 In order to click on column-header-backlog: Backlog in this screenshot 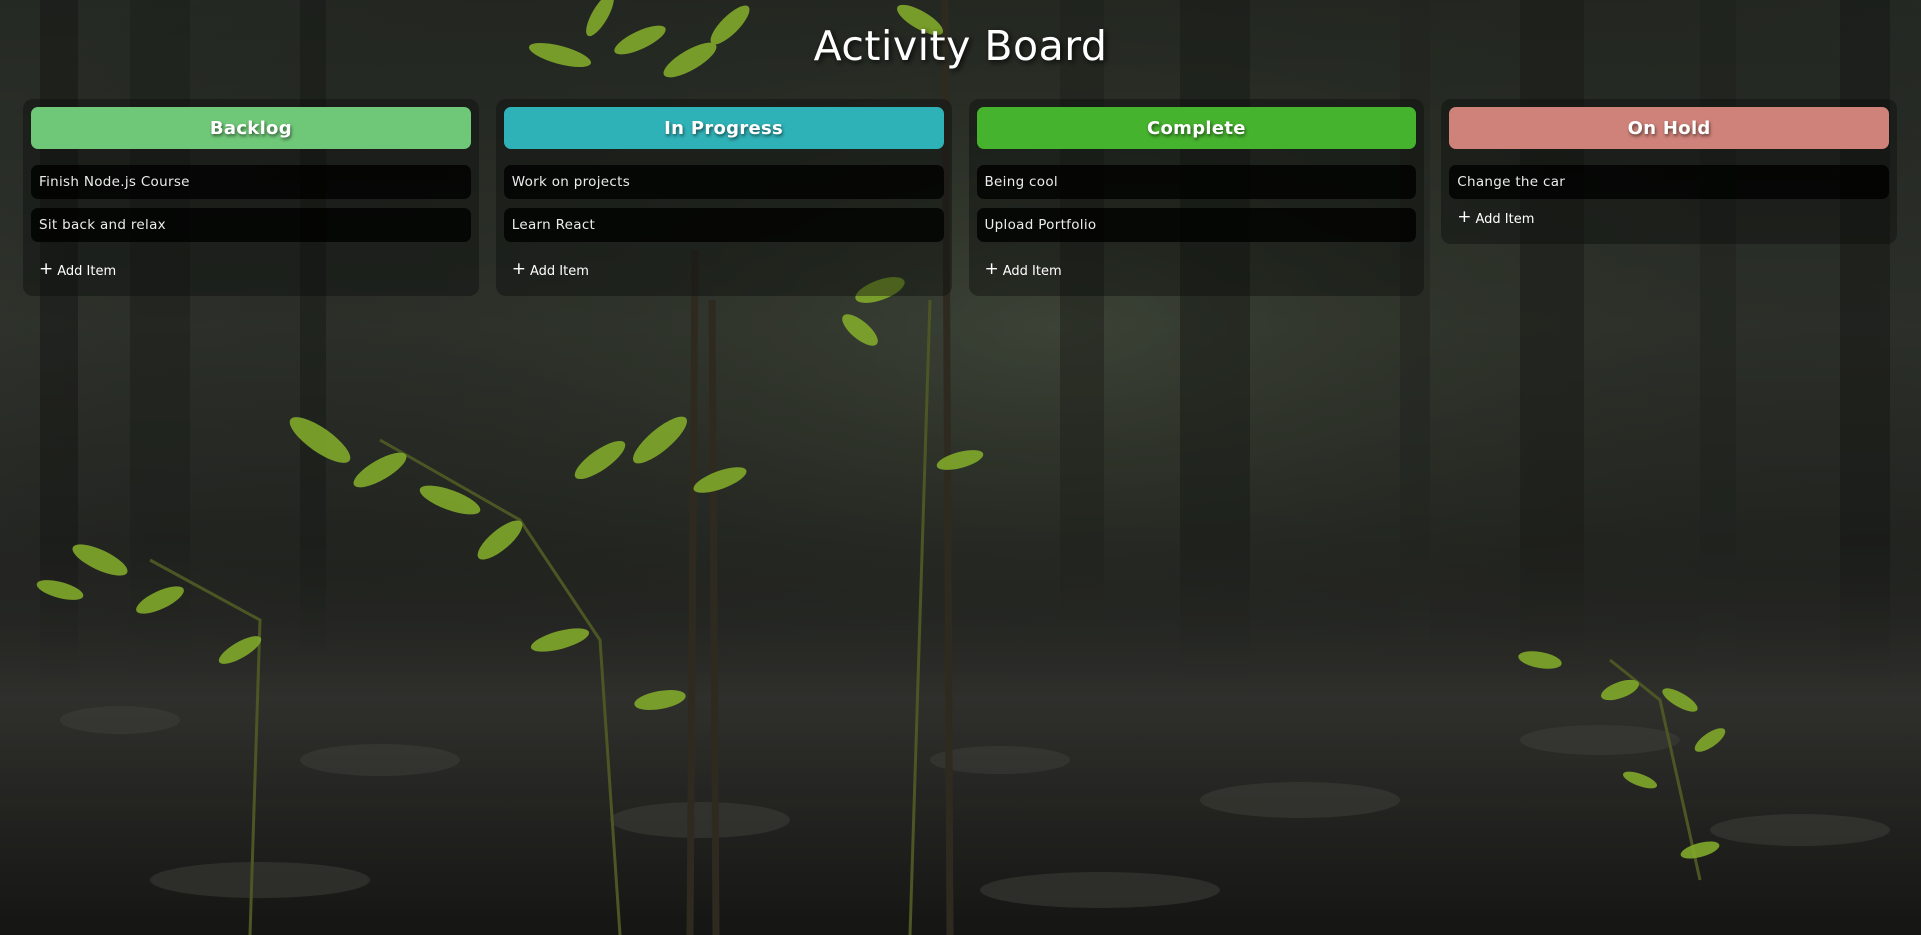, I will do `click(251, 128)`.